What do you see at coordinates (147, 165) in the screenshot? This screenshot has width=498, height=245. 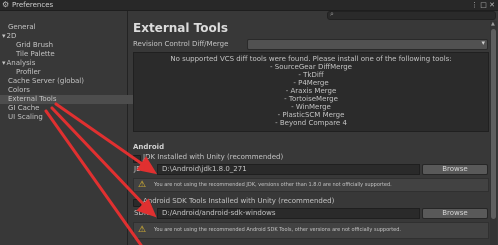 I see `arrow-to-jdk-head` at bounding box center [147, 165].